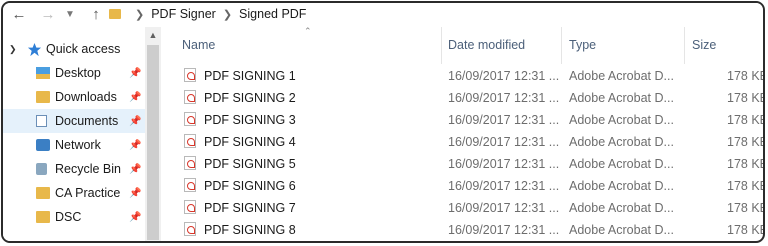 The image size is (768, 246). Describe the element at coordinates (250, 76) in the screenshot. I see `file-name: PDF SIGNING 1` at that location.